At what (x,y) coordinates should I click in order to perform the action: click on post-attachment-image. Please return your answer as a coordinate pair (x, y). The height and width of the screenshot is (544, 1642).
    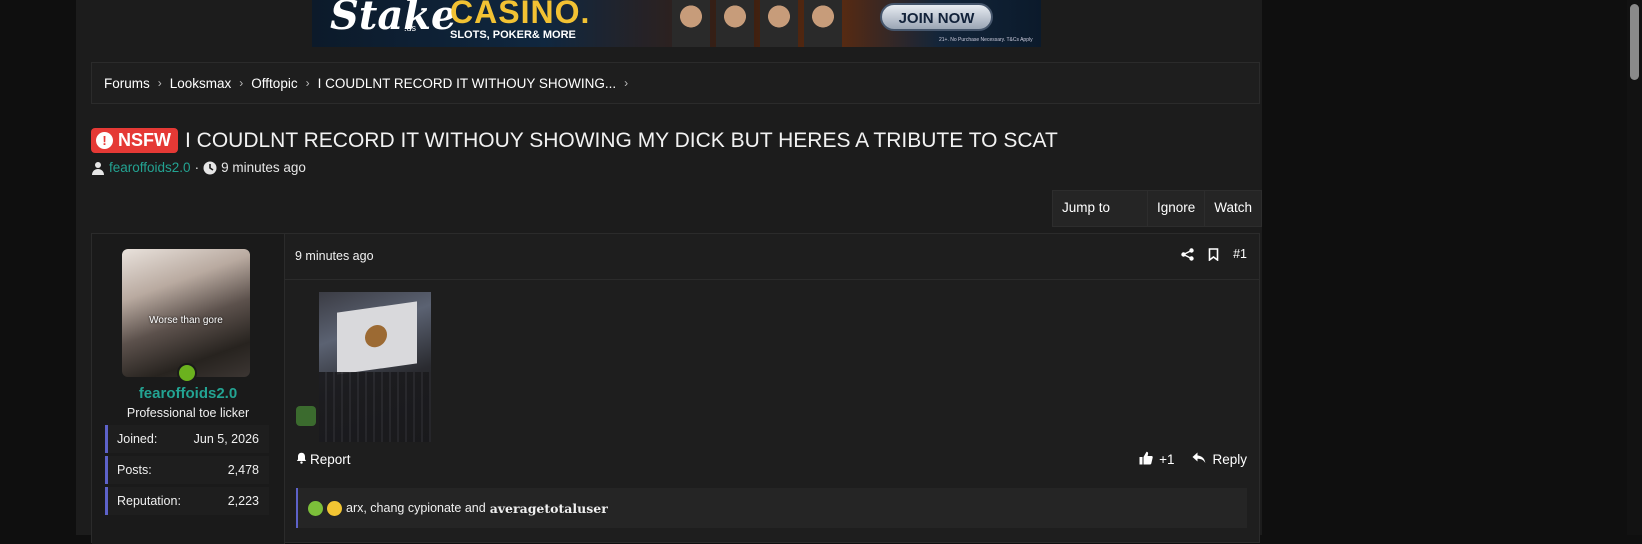
    Looking at the image, I should click on (375, 367).